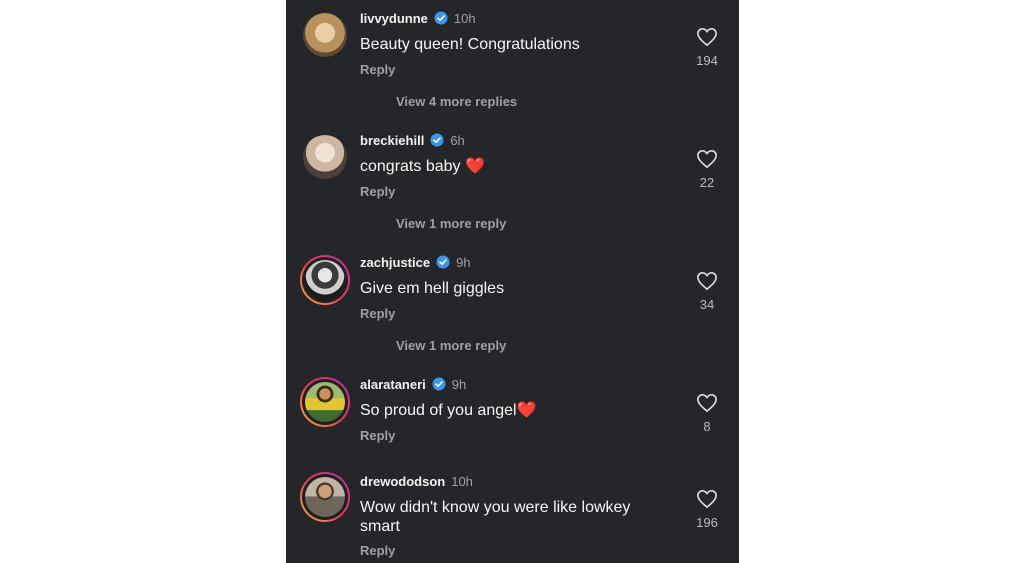 Image resolution: width=1024 pixels, height=563 pixels. Describe the element at coordinates (456, 101) in the screenshot. I see `view-more-replies-button: View 4 more replies` at that location.